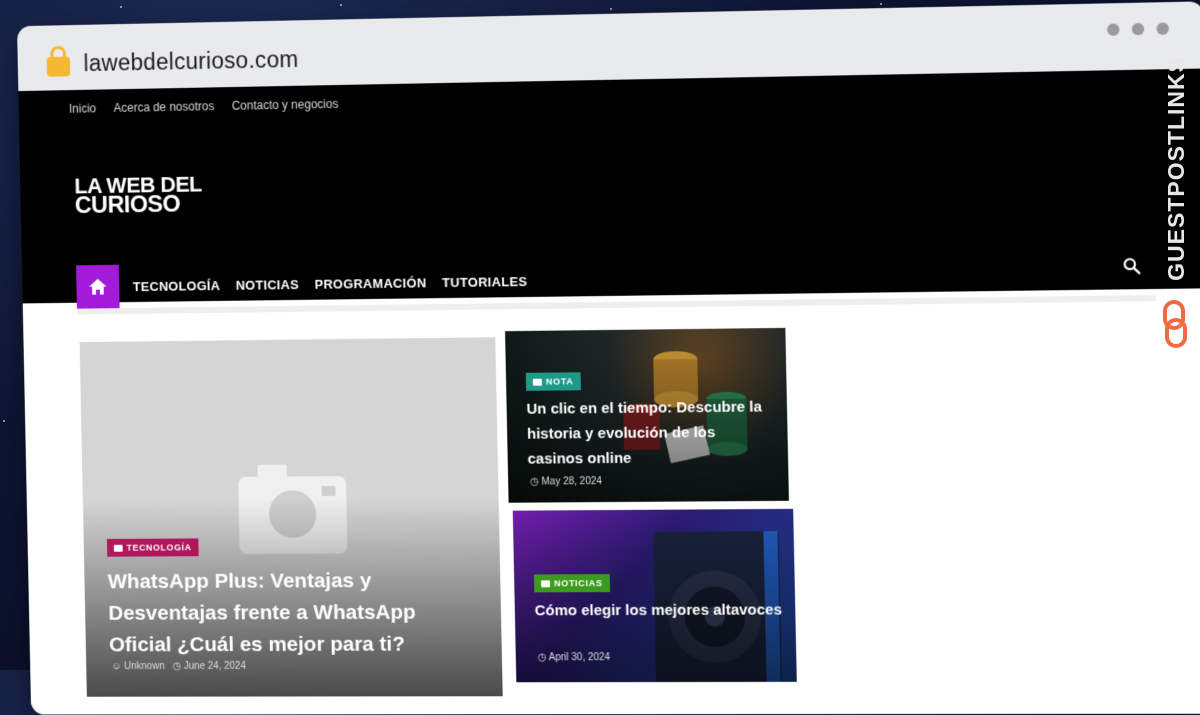 The image size is (1200, 715). I want to click on card-category-badge: NOTA, so click(553, 381).